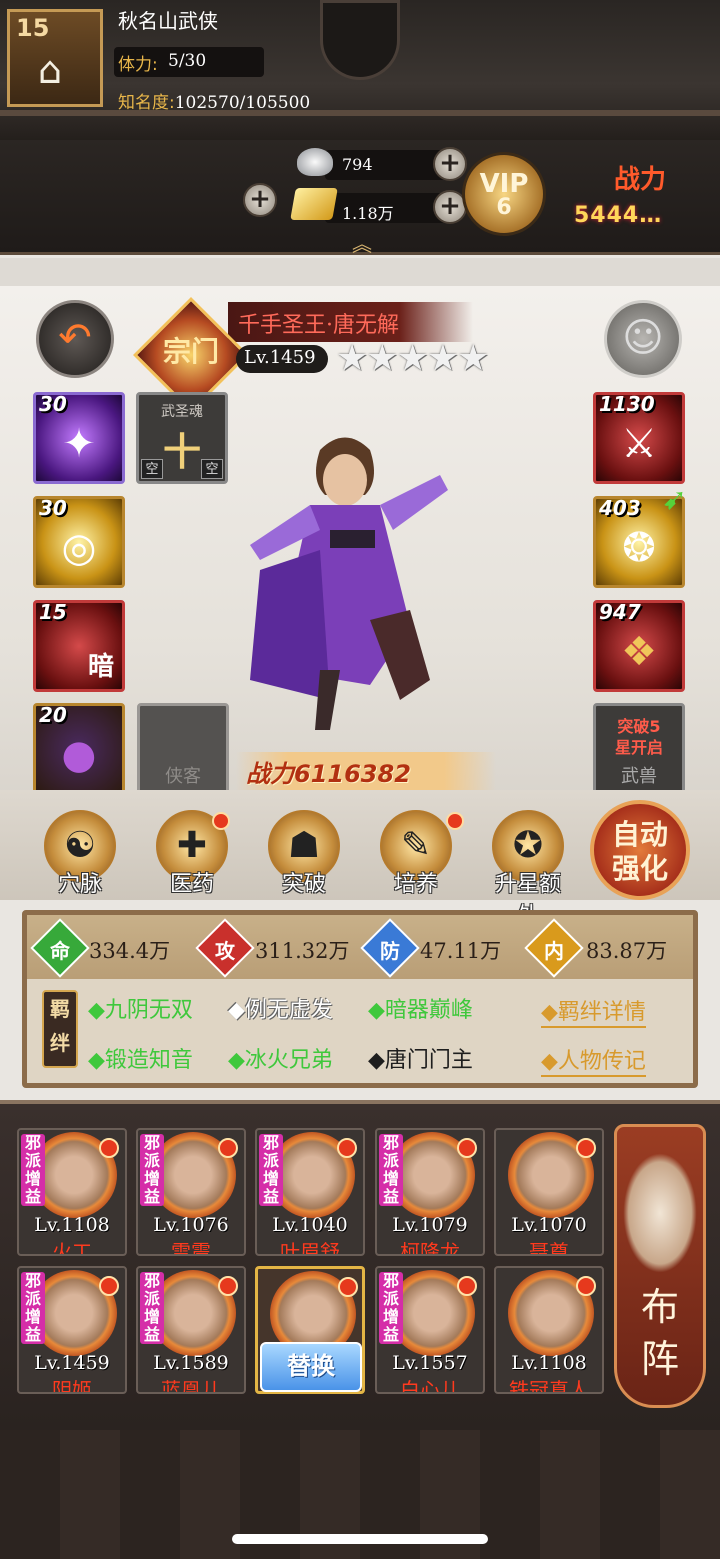 This screenshot has width=720, height=1559. What do you see at coordinates (191, 351) in the screenshot?
I see `sect-label: 宗门` at bounding box center [191, 351].